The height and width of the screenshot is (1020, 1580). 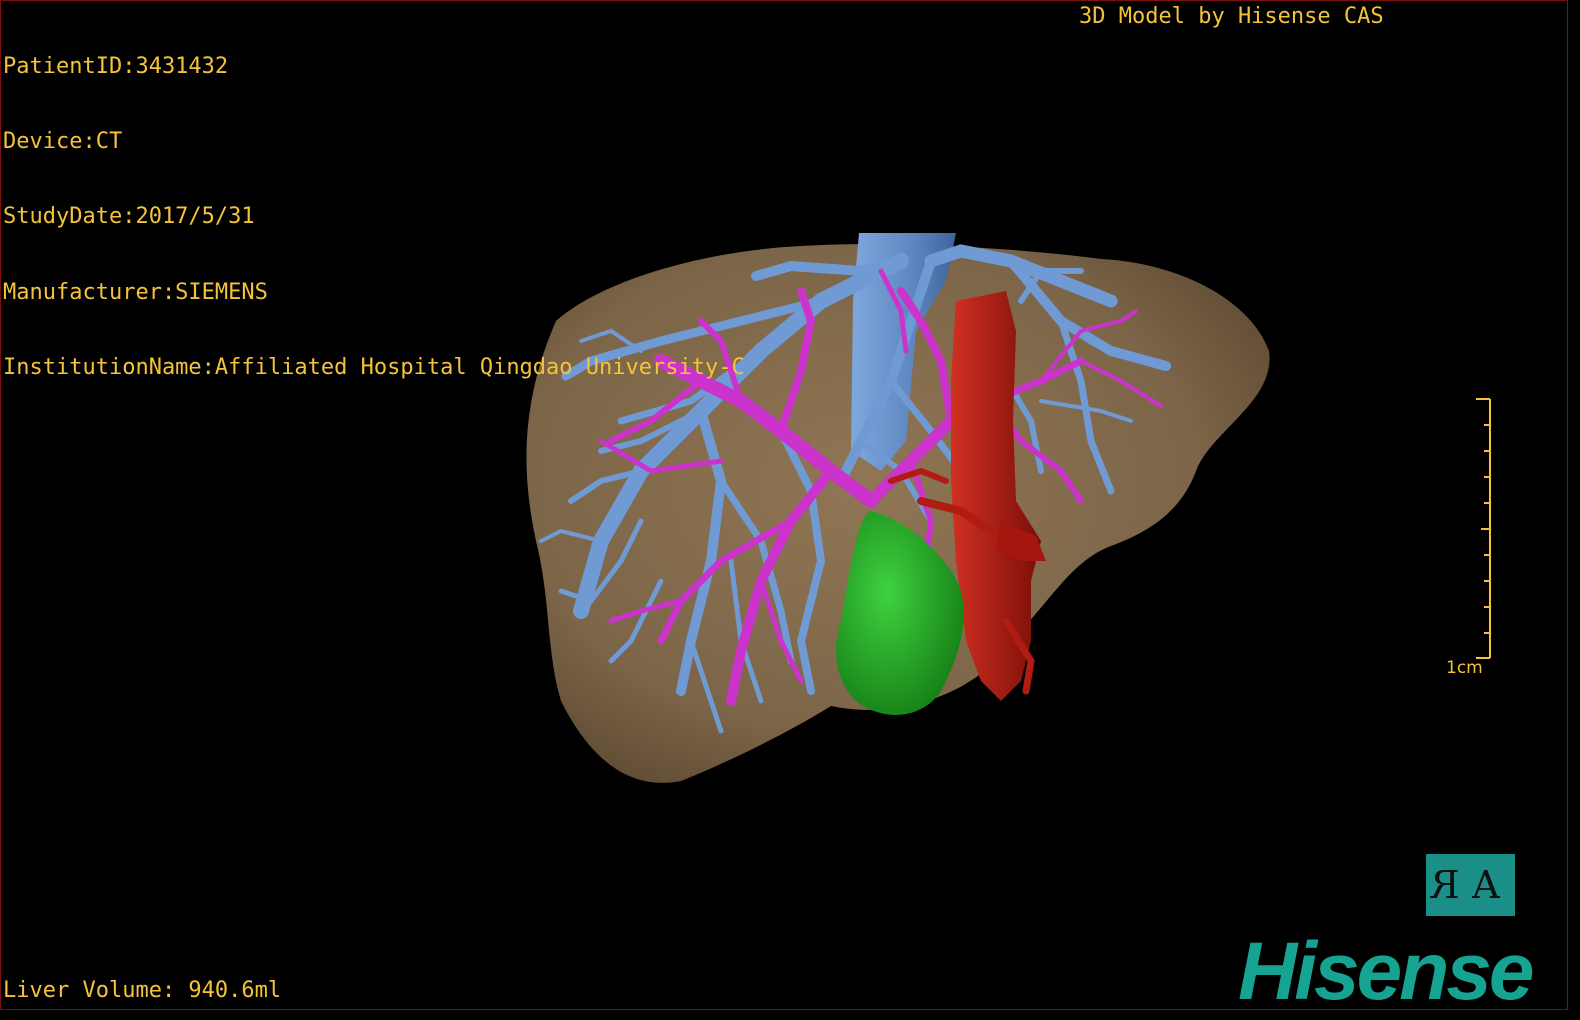 I want to click on scale-bar, so click(x=1483, y=528).